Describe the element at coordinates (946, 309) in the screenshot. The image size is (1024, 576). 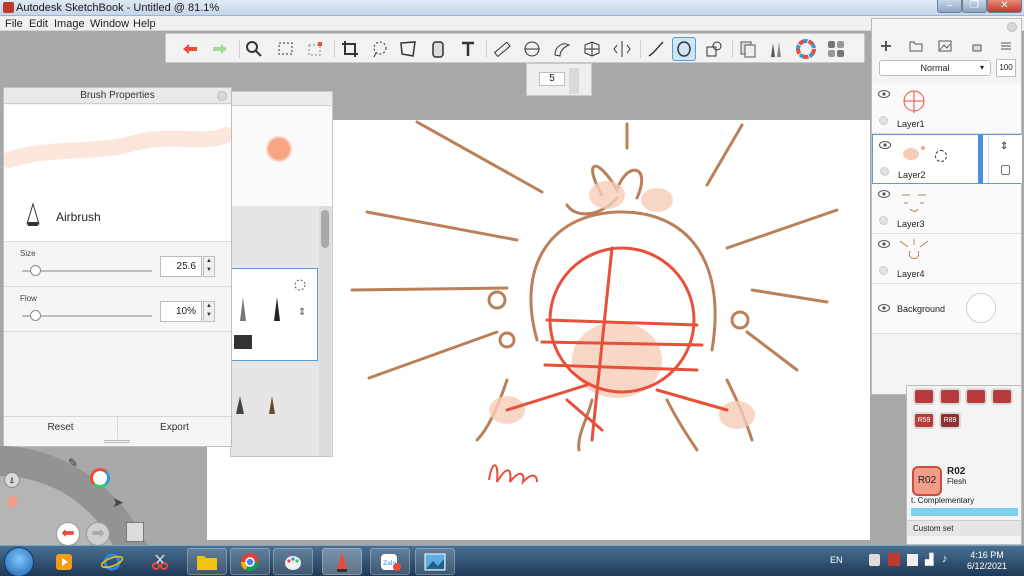
I see `background-layer-row: Background` at that location.